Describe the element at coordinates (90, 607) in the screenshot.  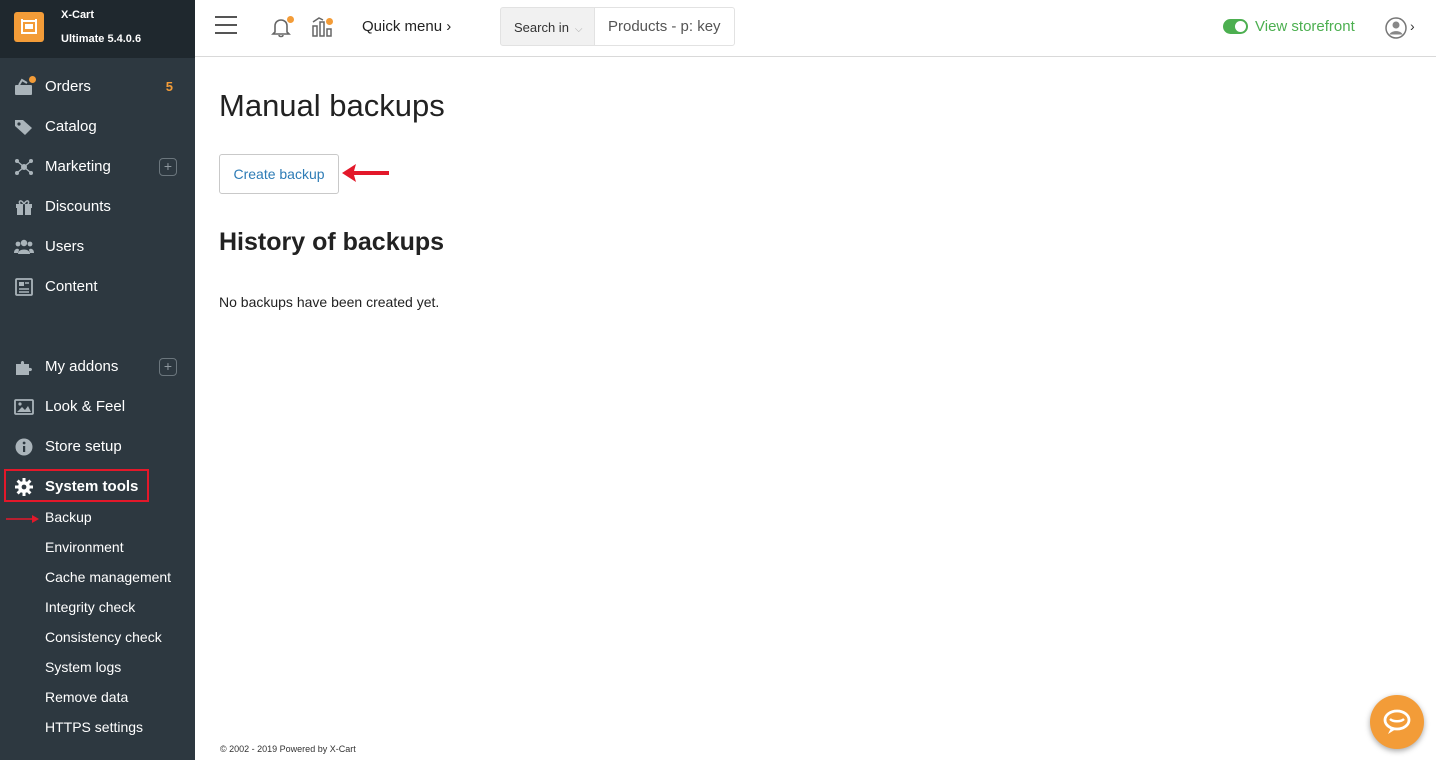
I see `sidebar-subitem-integrity-check: Integrity check` at that location.